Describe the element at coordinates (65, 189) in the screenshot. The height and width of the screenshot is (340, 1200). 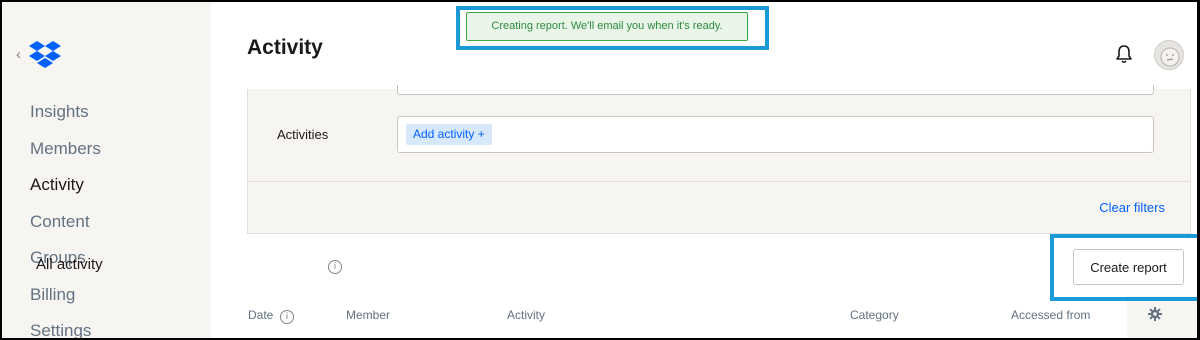
I see `sidebar-item-activity: Activity` at that location.